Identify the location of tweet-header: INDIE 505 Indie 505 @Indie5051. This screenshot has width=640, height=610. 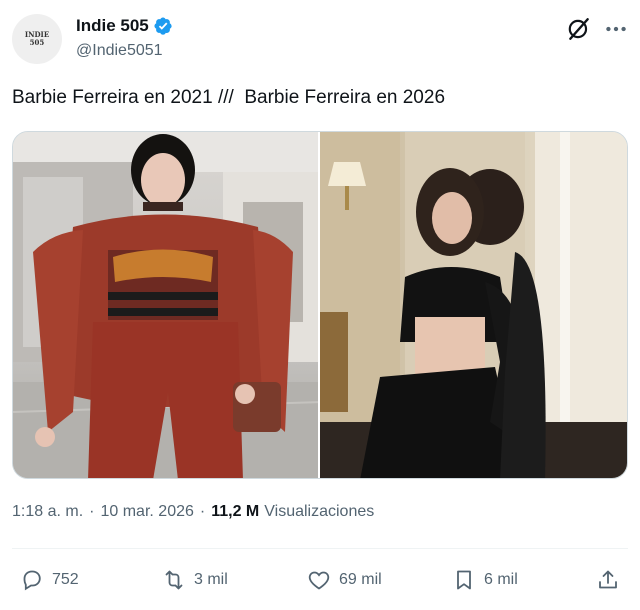
(320, 38).